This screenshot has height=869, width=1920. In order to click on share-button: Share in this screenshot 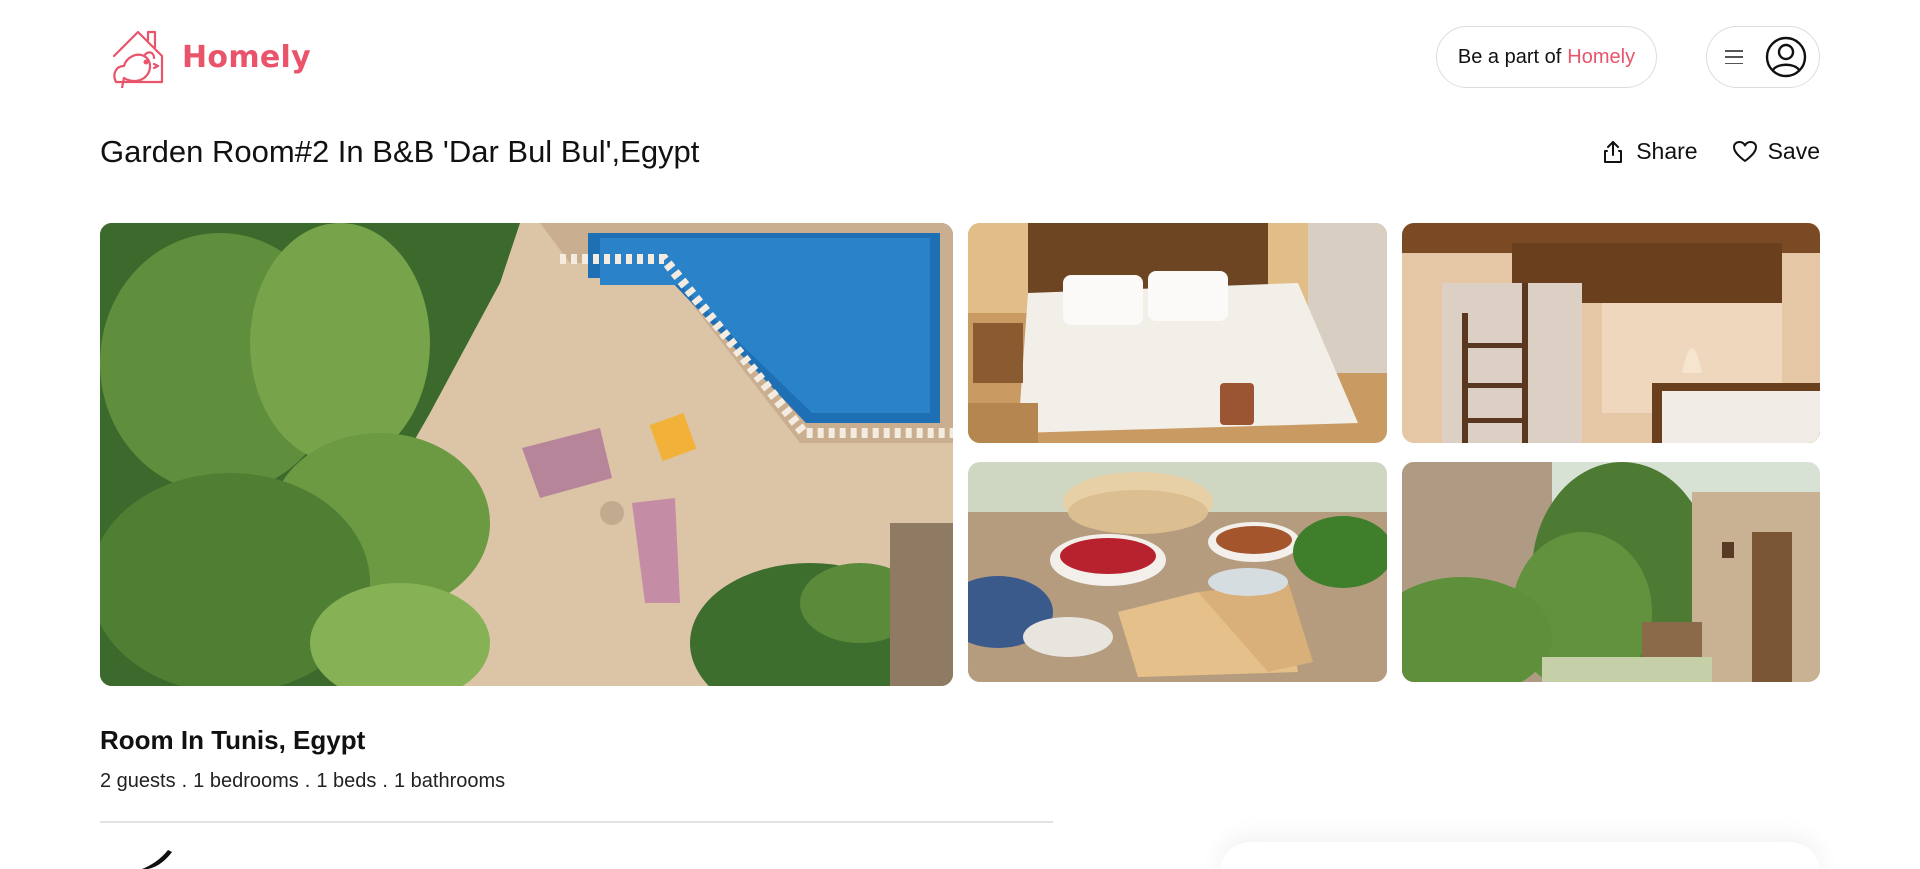, I will do `click(1649, 151)`.